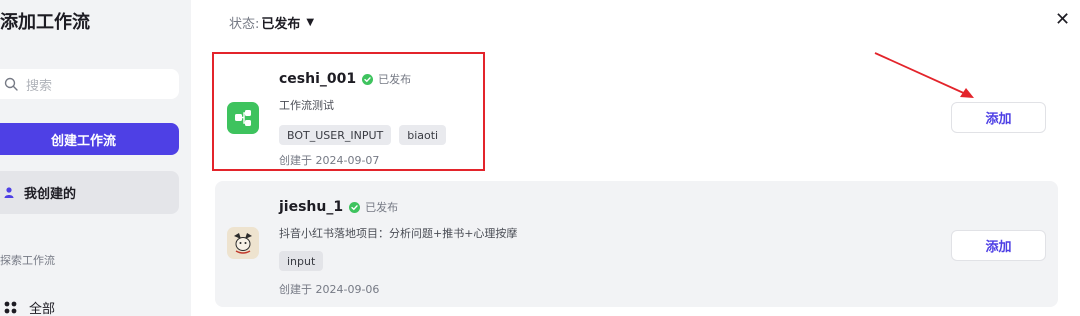 The width and height of the screenshot is (1080, 316). What do you see at coordinates (281, 24) in the screenshot?
I see `status-filter-value: 已发布` at bounding box center [281, 24].